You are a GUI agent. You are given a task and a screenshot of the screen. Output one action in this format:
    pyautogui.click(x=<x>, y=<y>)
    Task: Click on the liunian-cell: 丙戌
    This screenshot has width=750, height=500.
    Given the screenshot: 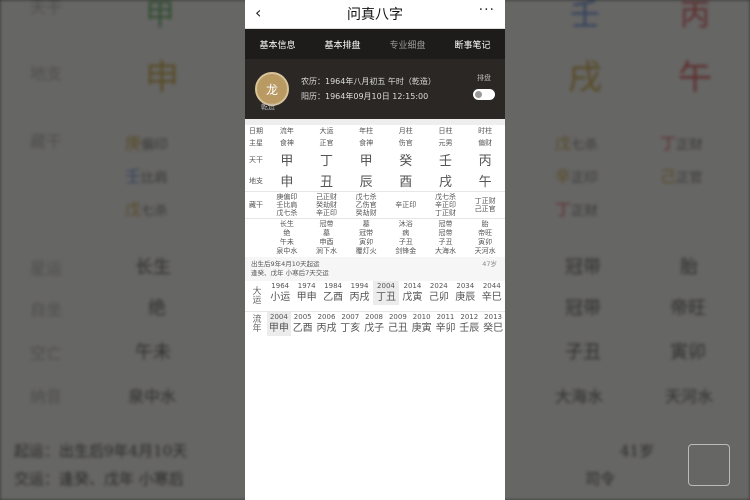 What is the action you would take?
    pyautogui.click(x=327, y=329)
    